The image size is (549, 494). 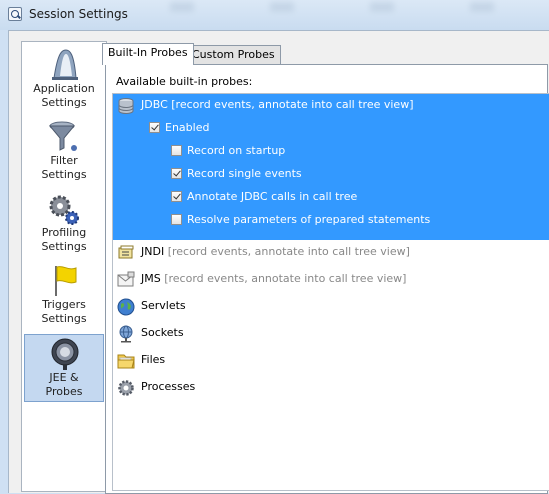 What do you see at coordinates (64, 304) in the screenshot?
I see `nav-label: Triggers` at bounding box center [64, 304].